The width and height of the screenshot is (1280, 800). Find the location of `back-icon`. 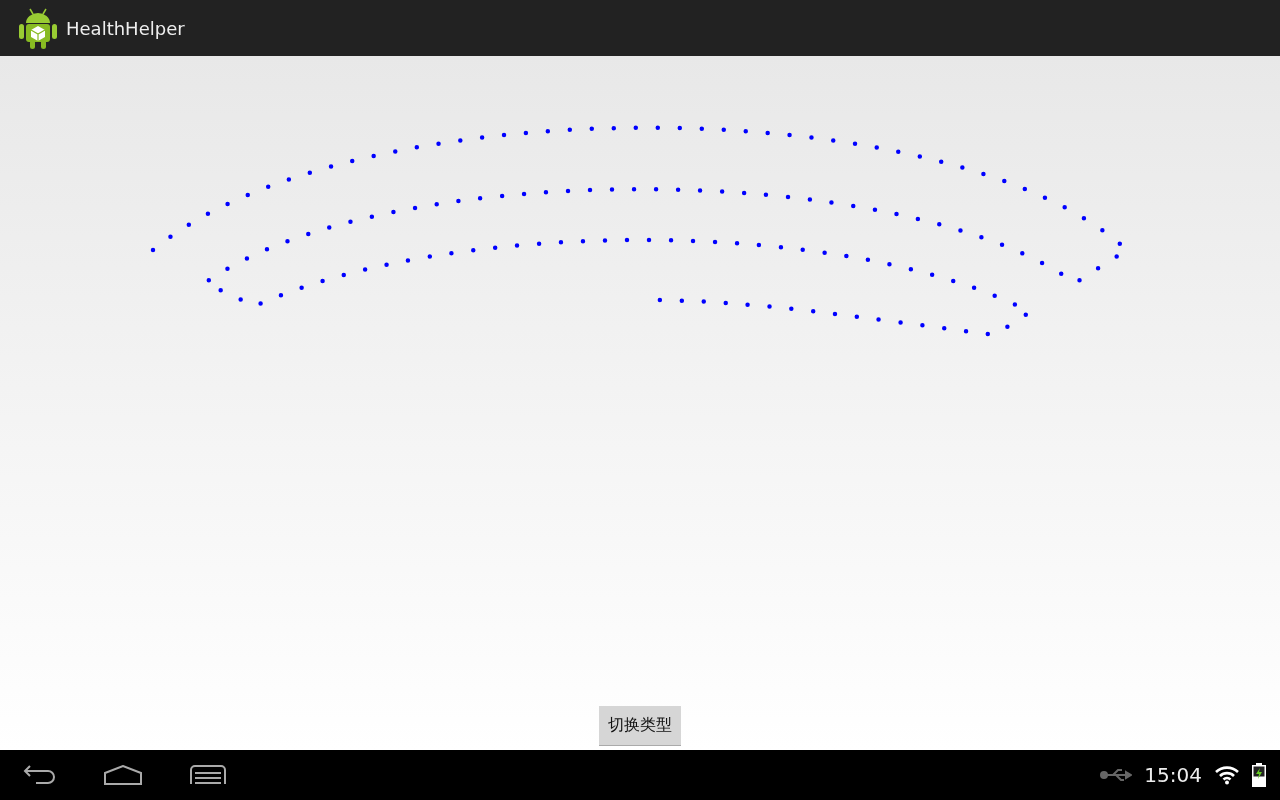

back-icon is located at coordinates (39, 775).